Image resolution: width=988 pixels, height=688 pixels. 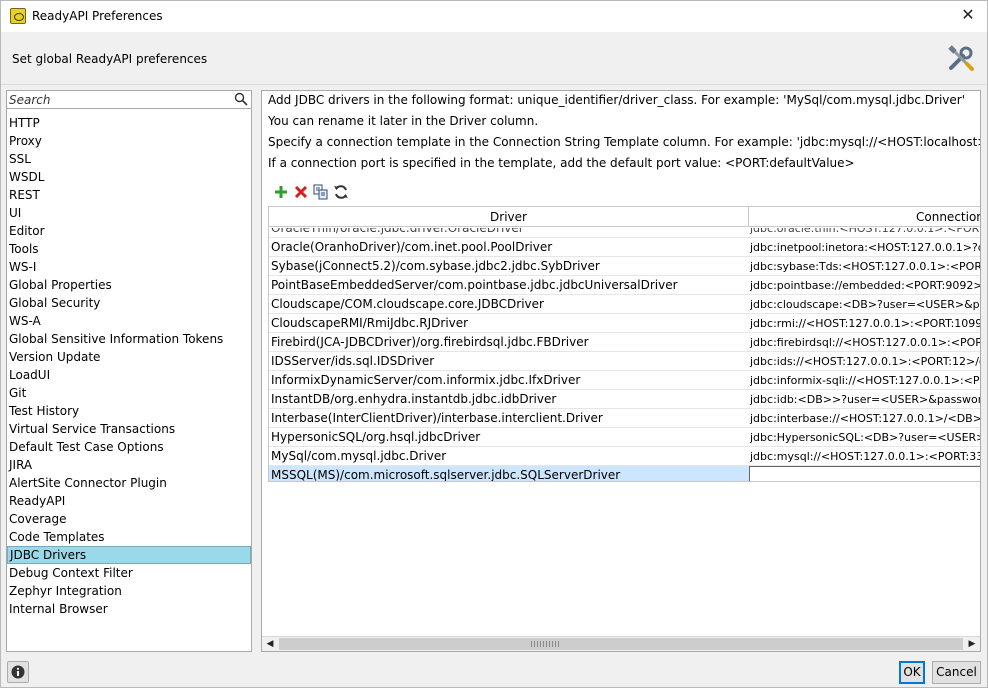 I want to click on info-icon, so click(x=18, y=672).